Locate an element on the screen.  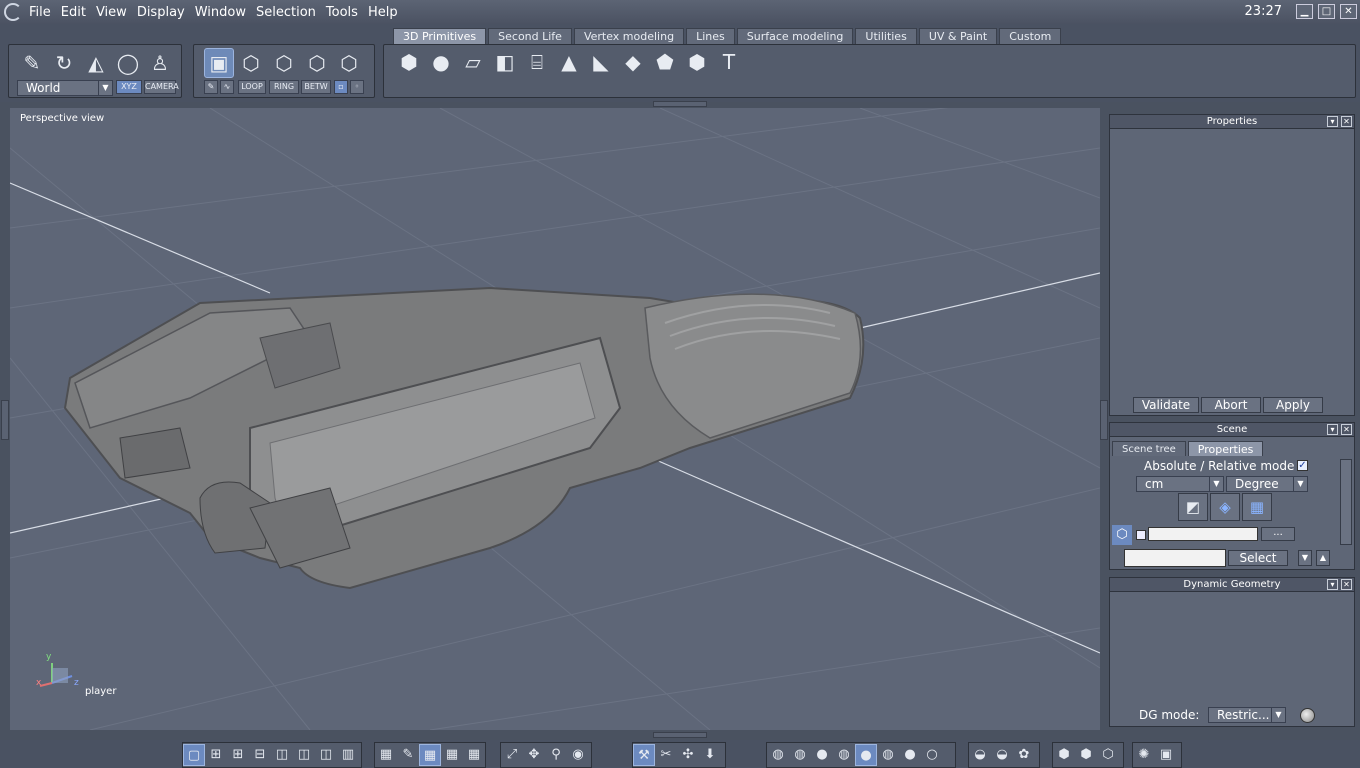
camera-button: CAMERA is located at coordinates (161, 87).